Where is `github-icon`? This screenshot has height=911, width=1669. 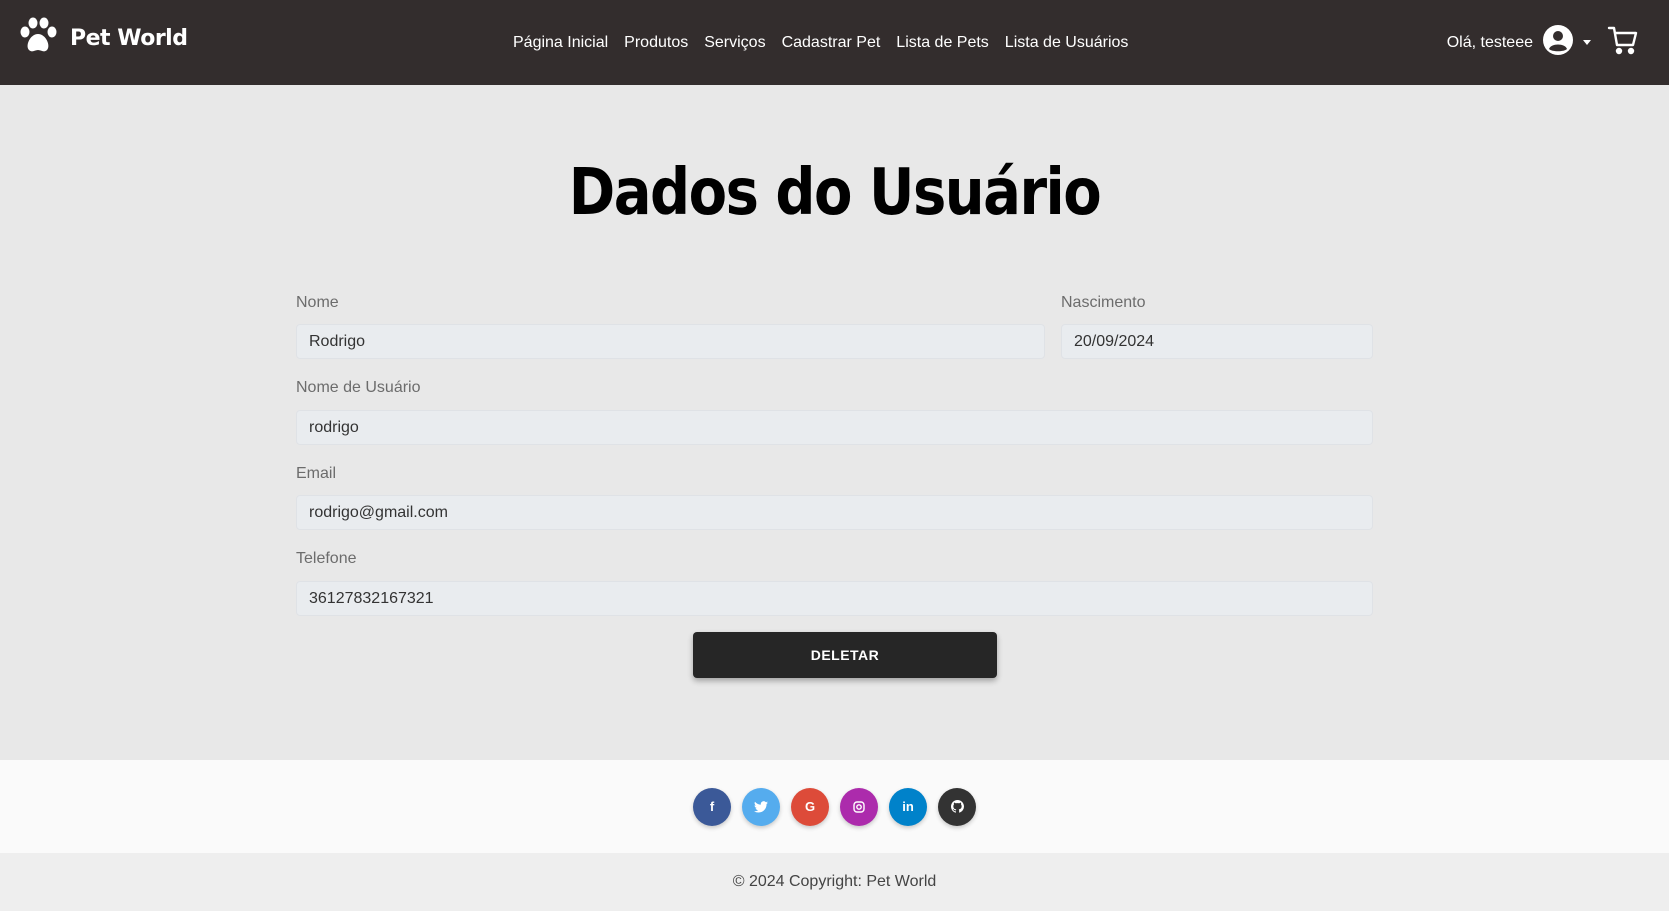 github-icon is located at coordinates (957, 806).